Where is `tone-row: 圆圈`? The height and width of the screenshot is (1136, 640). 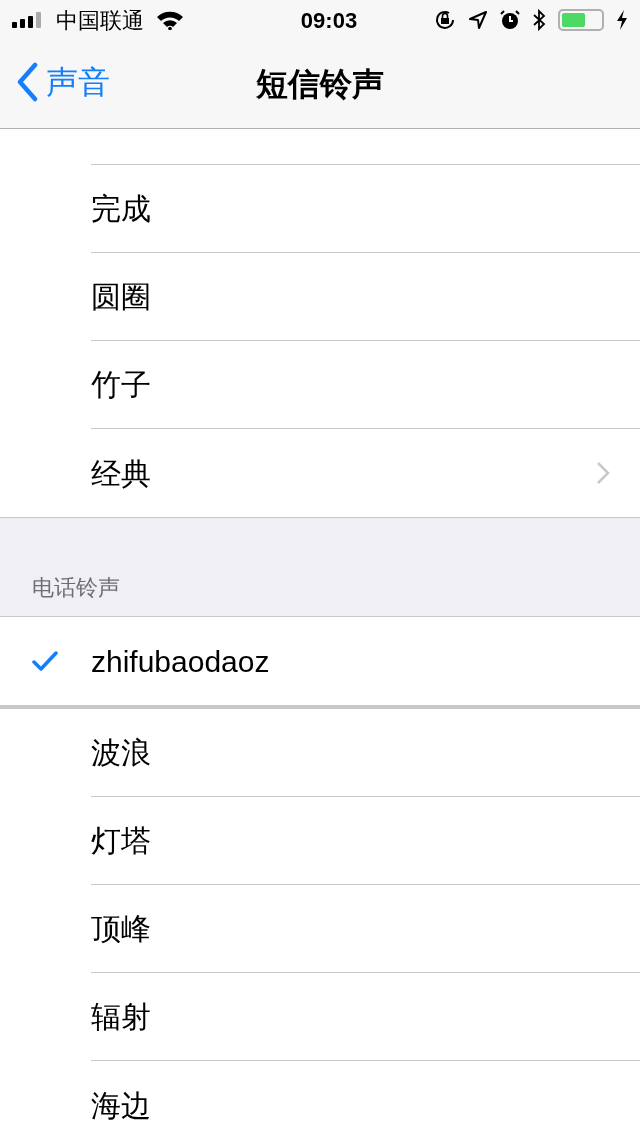 tone-row: 圆圈 is located at coordinates (320, 297).